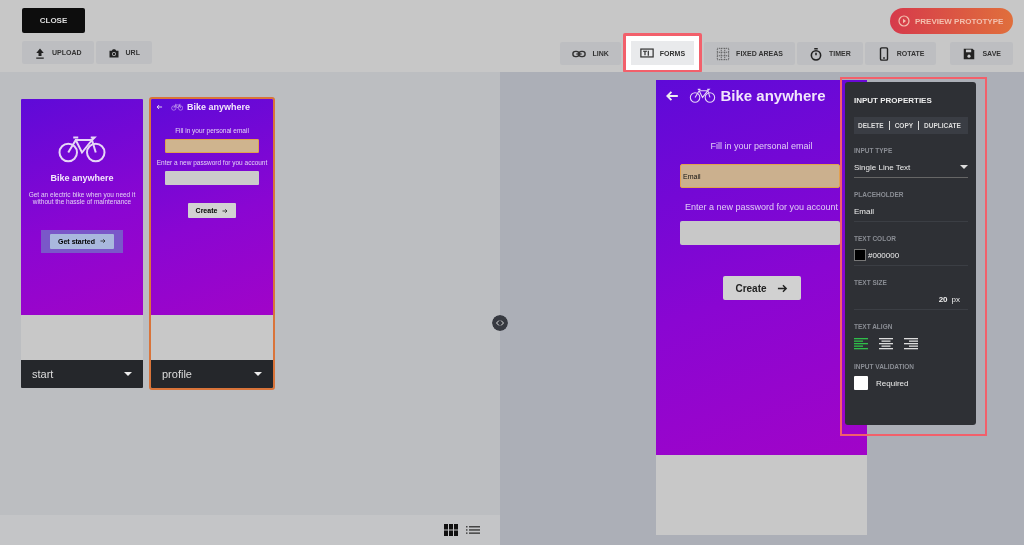 Image resolution: width=1024 pixels, height=545 pixels. What do you see at coordinates (761, 146) in the screenshot?
I see `field-label: Fill in your personal email` at bounding box center [761, 146].